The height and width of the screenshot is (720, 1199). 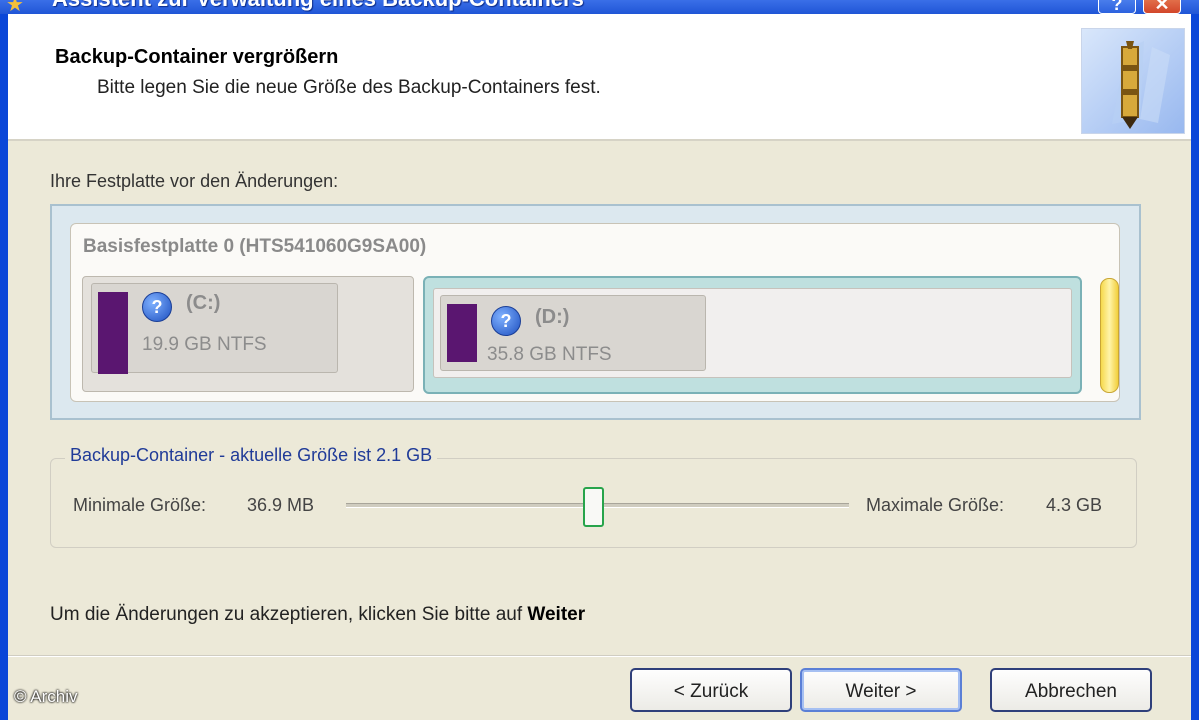 What do you see at coordinates (1071, 690) in the screenshot?
I see `cancel-button: Abbrechen` at bounding box center [1071, 690].